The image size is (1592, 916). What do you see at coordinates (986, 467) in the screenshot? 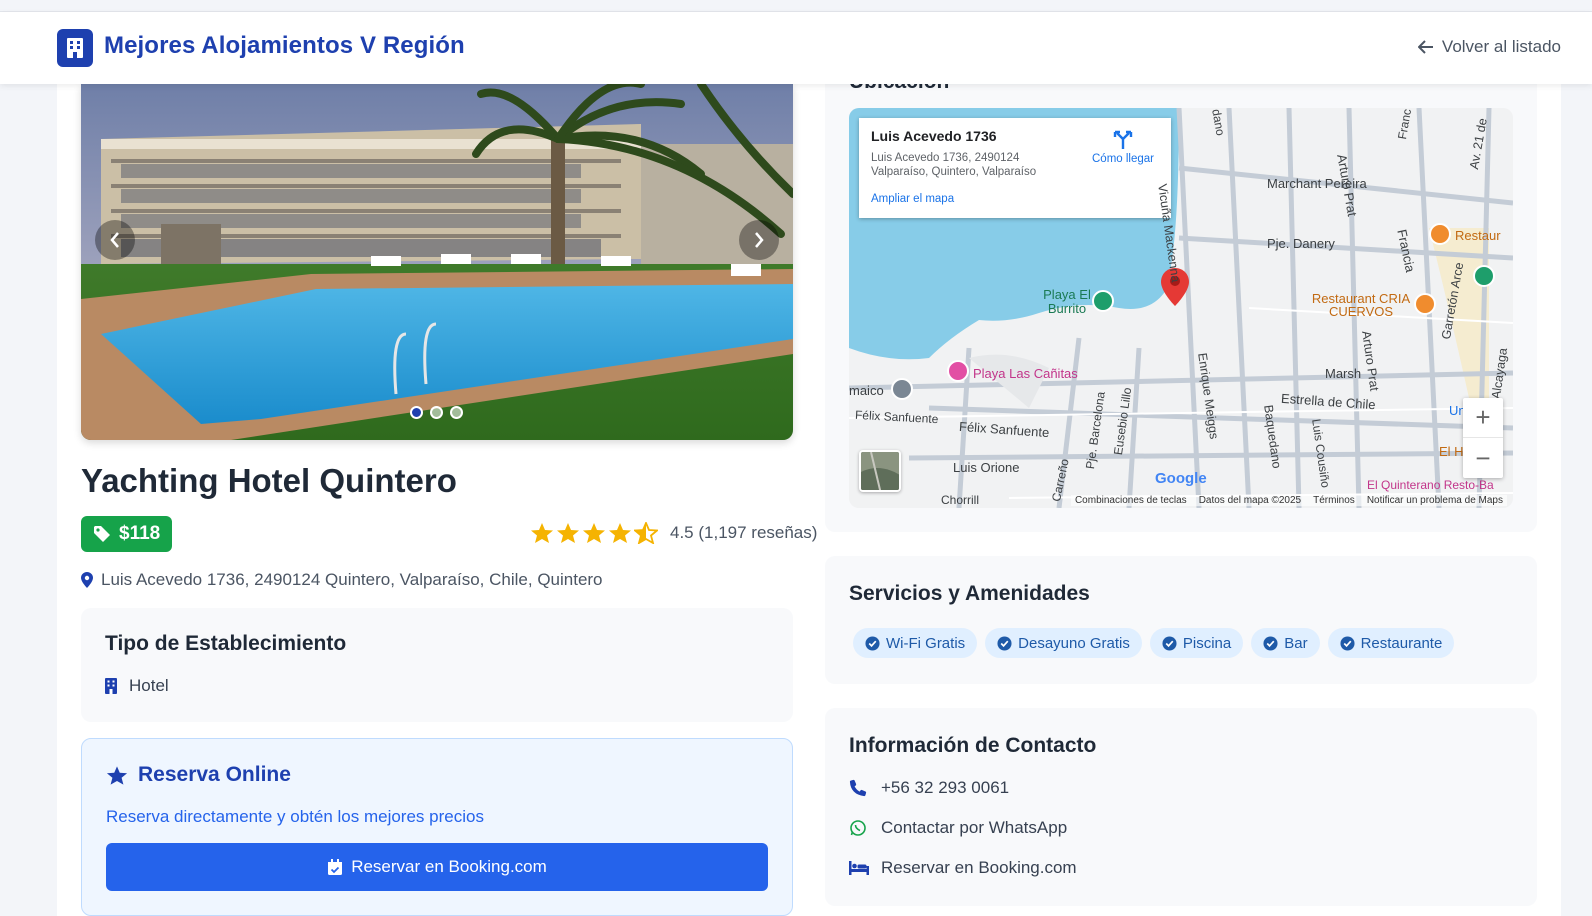
I see `map-label: Luis Orione` at bounding box center [986, 467].